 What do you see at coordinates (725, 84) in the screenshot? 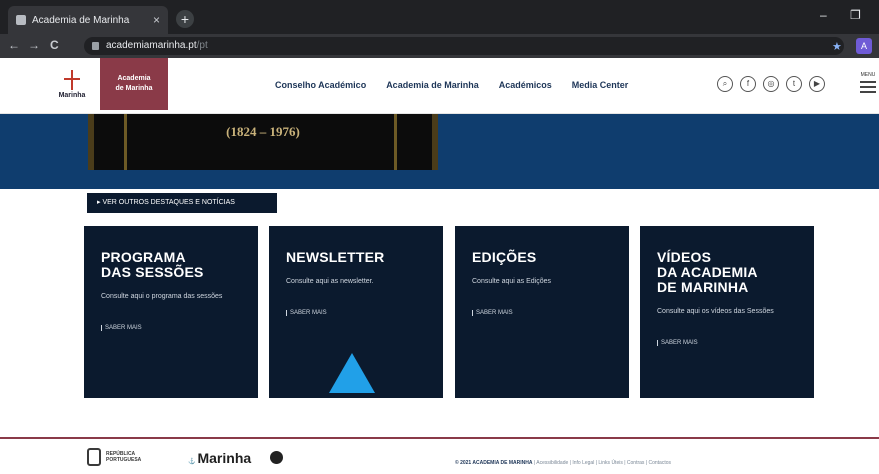
I see `search-icon: ⌕` at bounding box center [725, 84].